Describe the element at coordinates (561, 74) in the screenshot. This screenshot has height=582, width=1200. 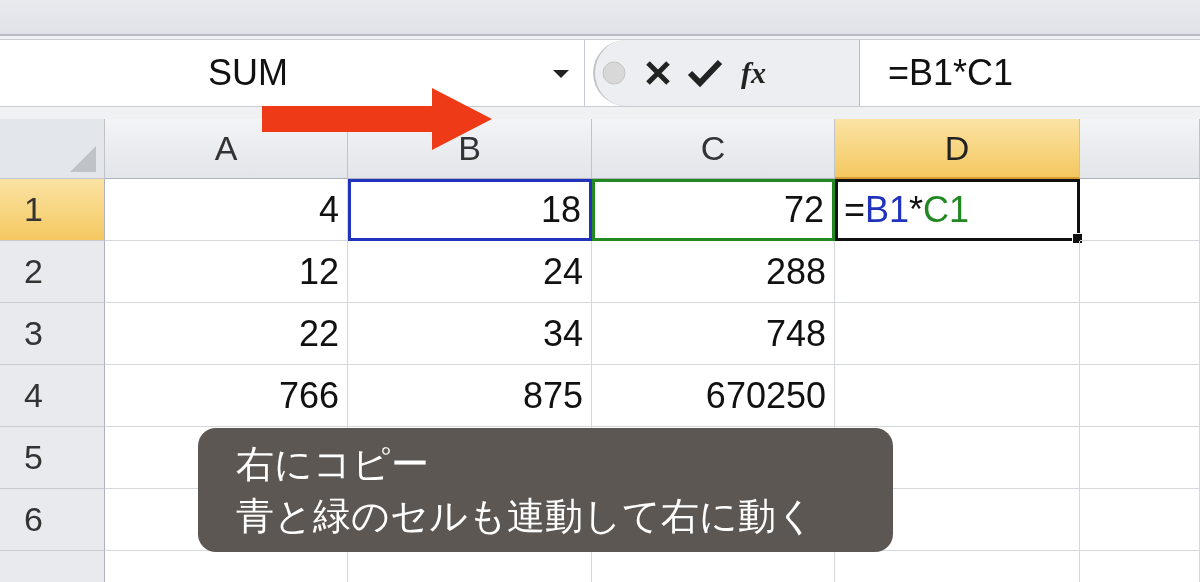
I see `caret-icon` at that location.